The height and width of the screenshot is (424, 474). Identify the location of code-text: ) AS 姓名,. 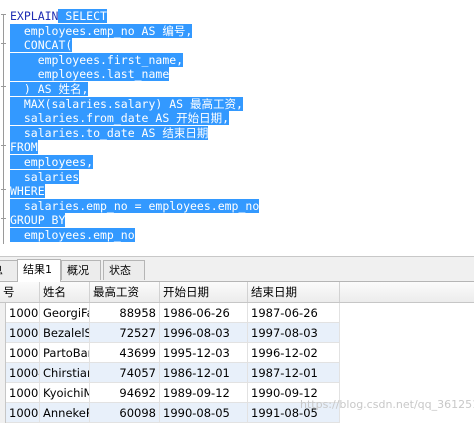
(49, 88).